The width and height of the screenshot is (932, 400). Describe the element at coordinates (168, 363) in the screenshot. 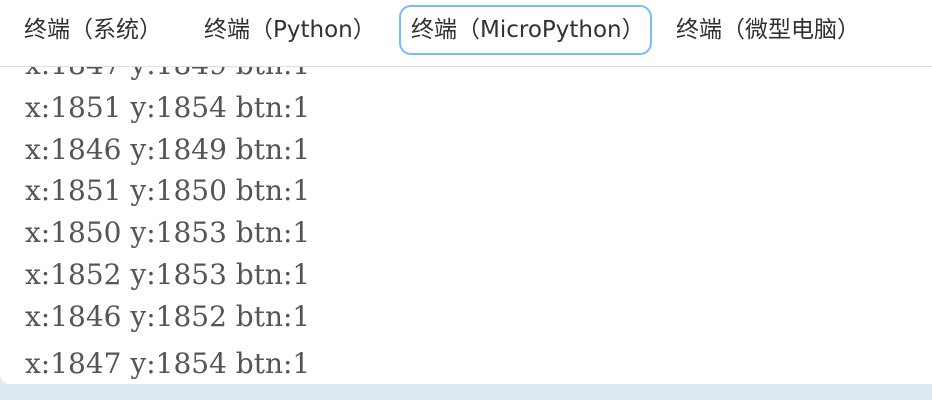

I see `terminal-line: x:1847 y:1854 btn:1` at that location.